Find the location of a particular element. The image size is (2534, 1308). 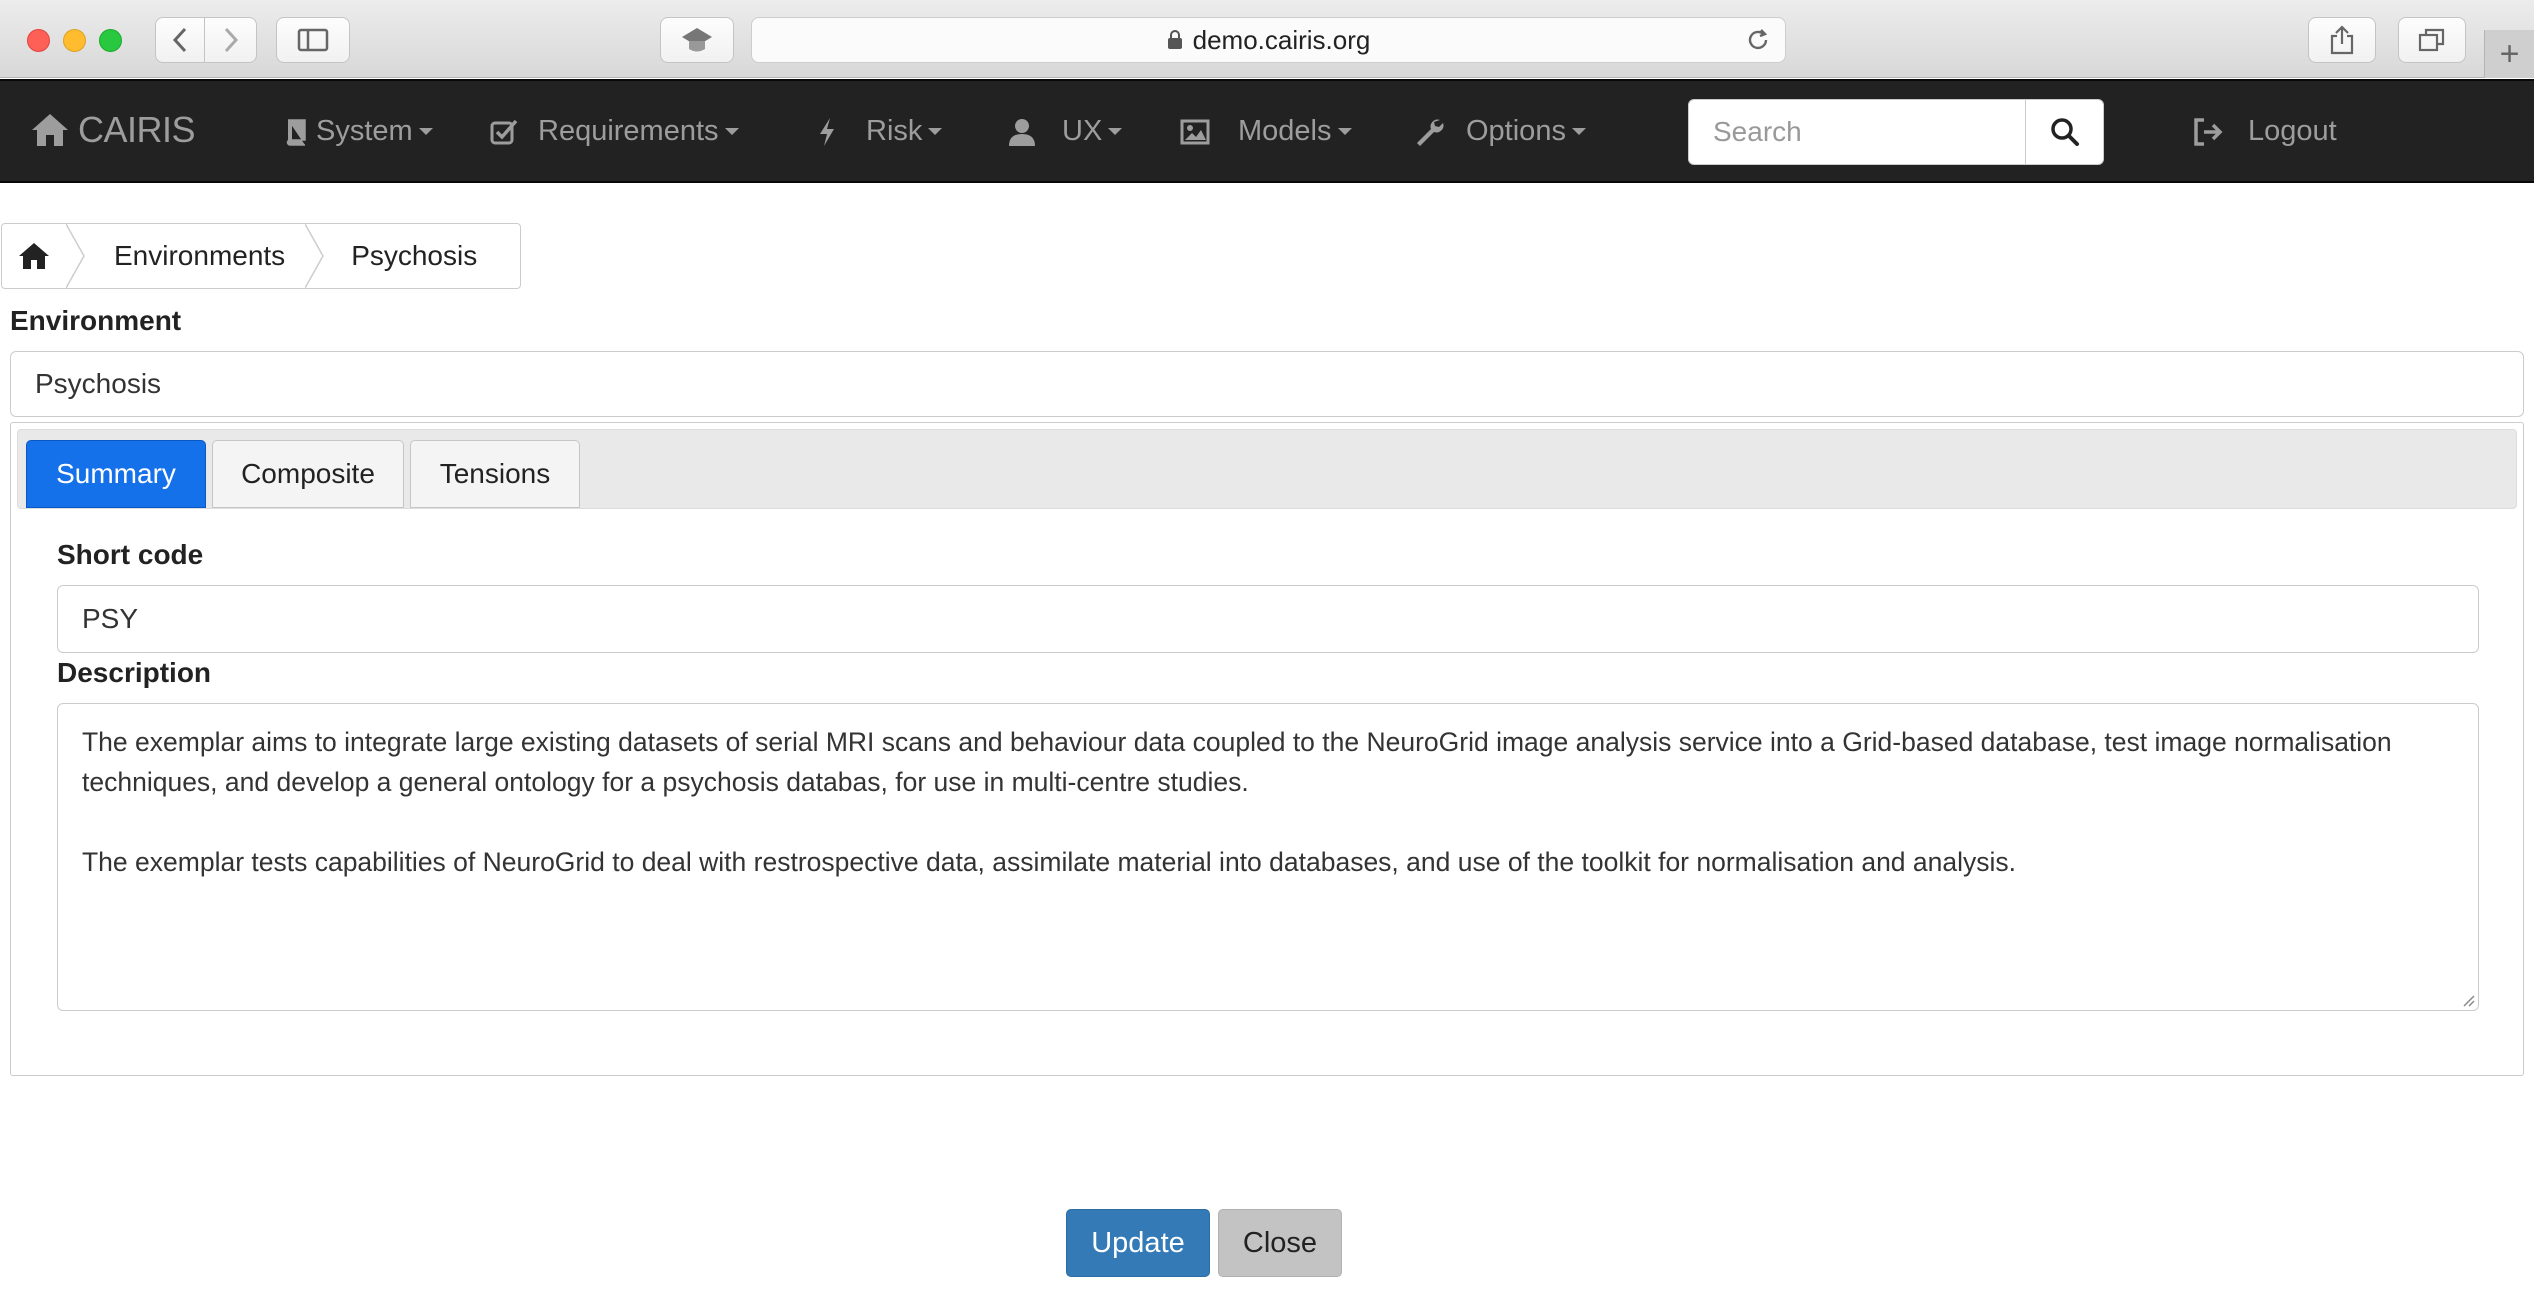

nav-menu-label: System is located at coordinates (364, 131).